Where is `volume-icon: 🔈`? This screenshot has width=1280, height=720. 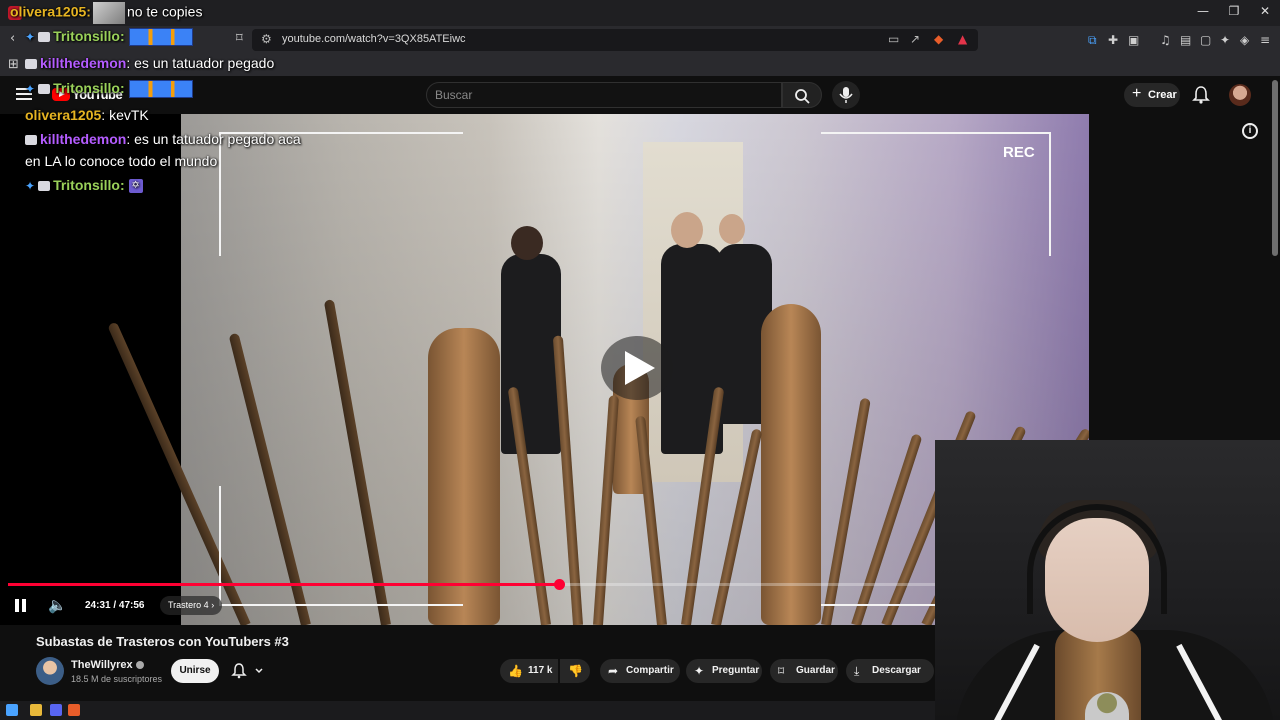 volume-icon: 🔈 is located at coordinates (57, 605).